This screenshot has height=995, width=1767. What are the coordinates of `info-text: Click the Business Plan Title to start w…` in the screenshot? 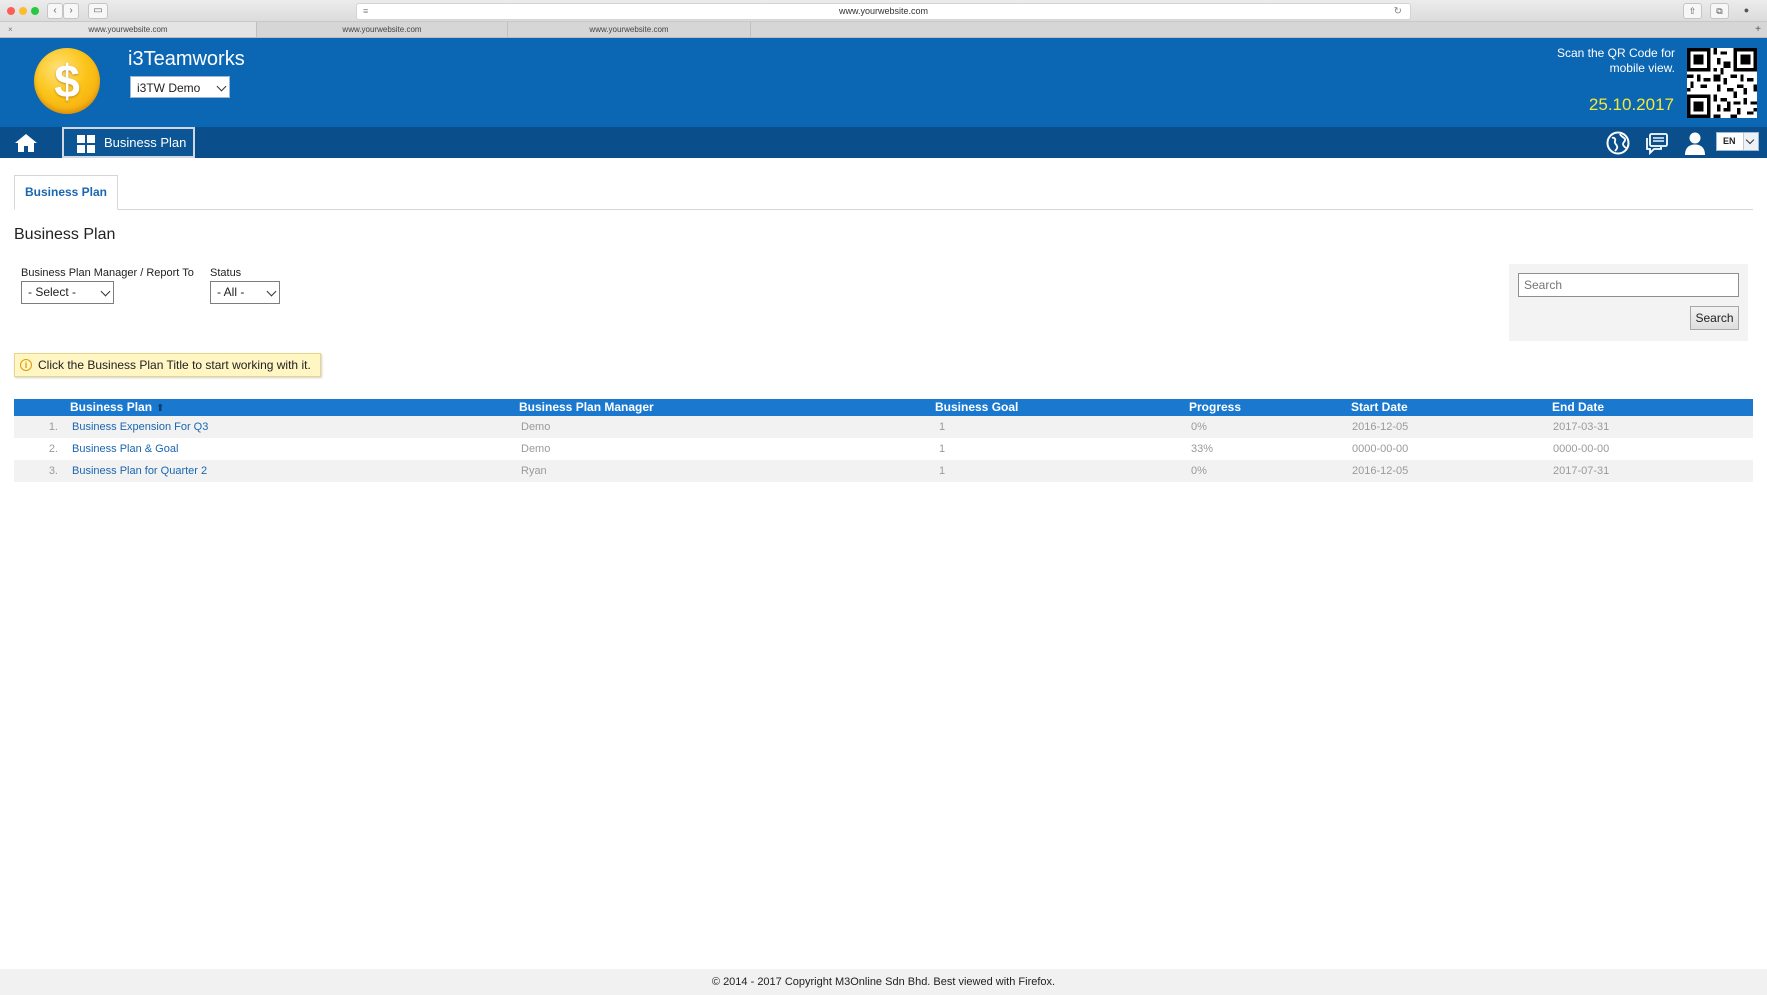 It's located at (174, 365).